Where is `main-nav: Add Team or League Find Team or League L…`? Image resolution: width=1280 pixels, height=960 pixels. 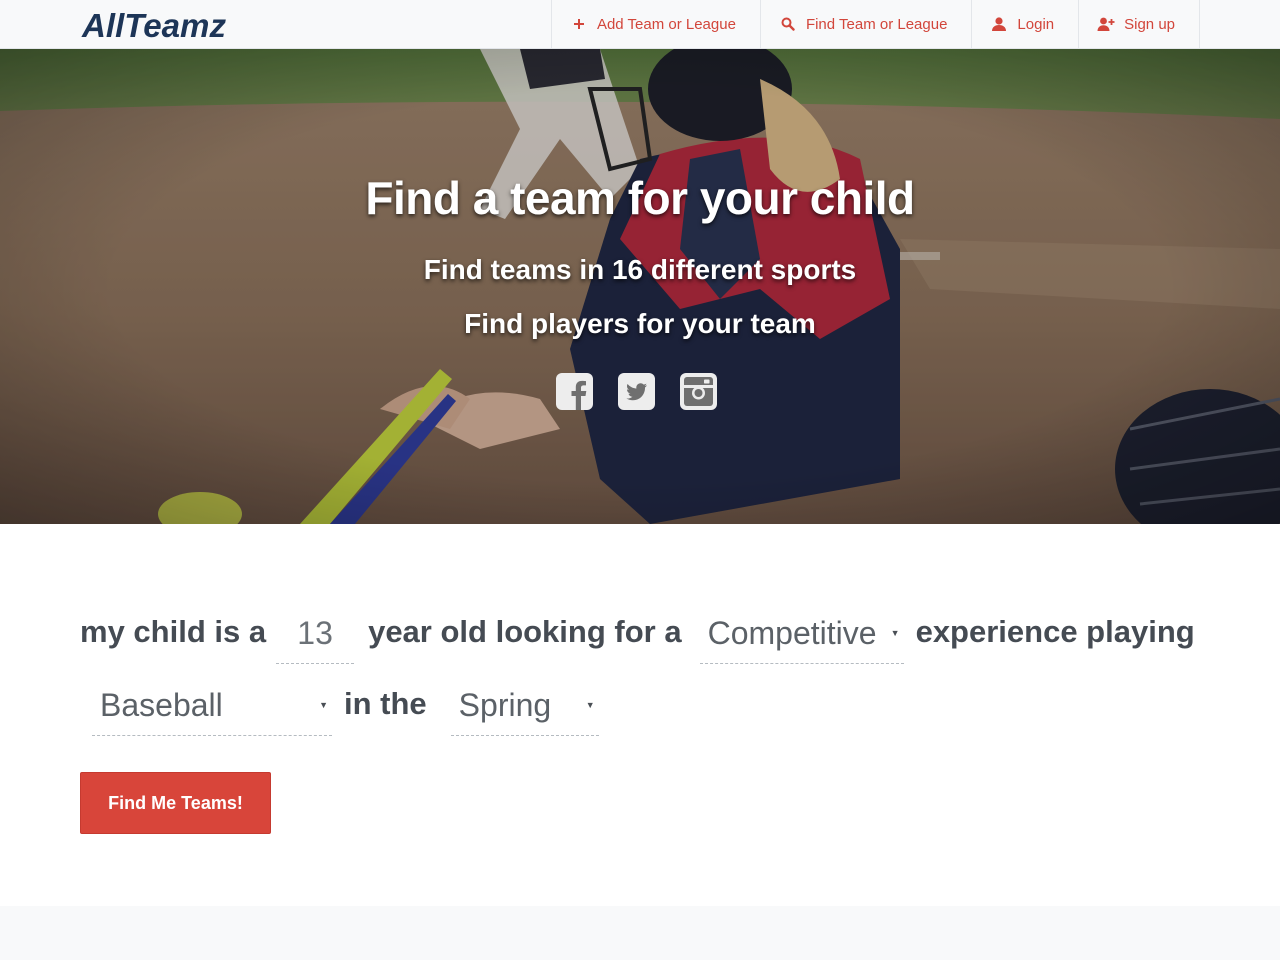 main-nav: Add Team or League Find Team or League L… is located at coordinates (875, 24).